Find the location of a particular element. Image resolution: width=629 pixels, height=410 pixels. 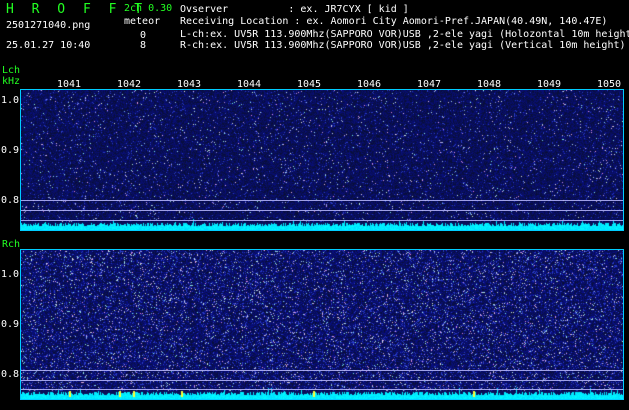

rch-label: Rch is located at coordinates (11, 244).